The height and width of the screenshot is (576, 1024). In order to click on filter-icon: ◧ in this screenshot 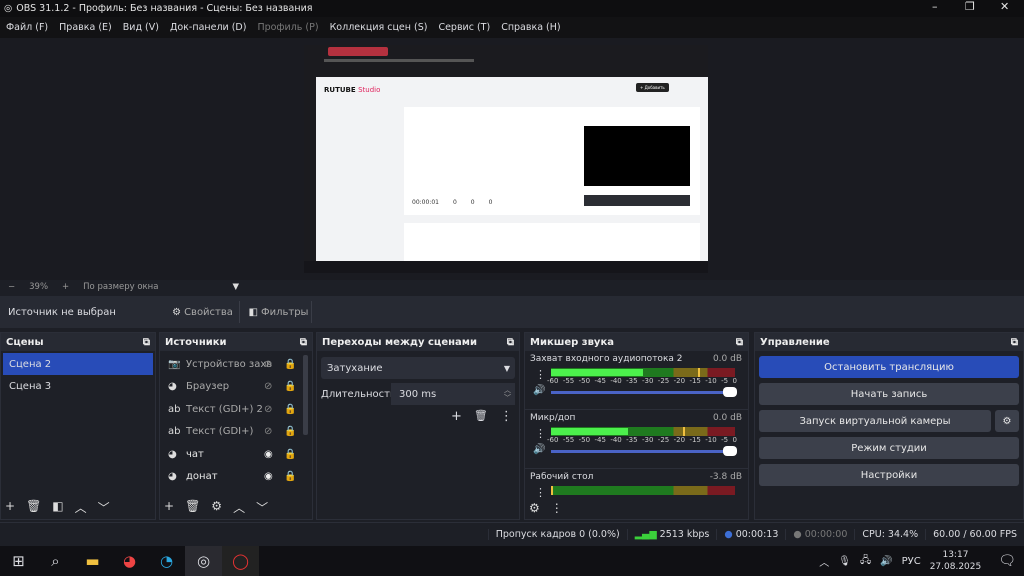, I will do `click(57, 507)`.